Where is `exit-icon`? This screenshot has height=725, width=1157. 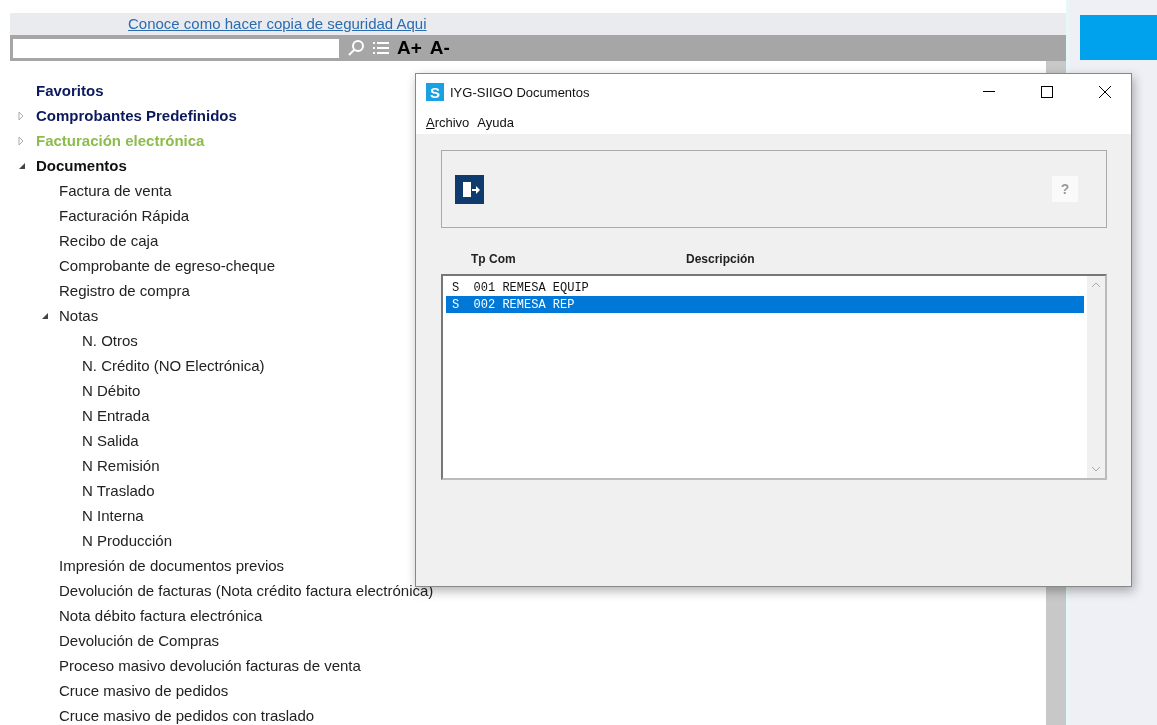
exit-icon is located at coordinates (469, 189).